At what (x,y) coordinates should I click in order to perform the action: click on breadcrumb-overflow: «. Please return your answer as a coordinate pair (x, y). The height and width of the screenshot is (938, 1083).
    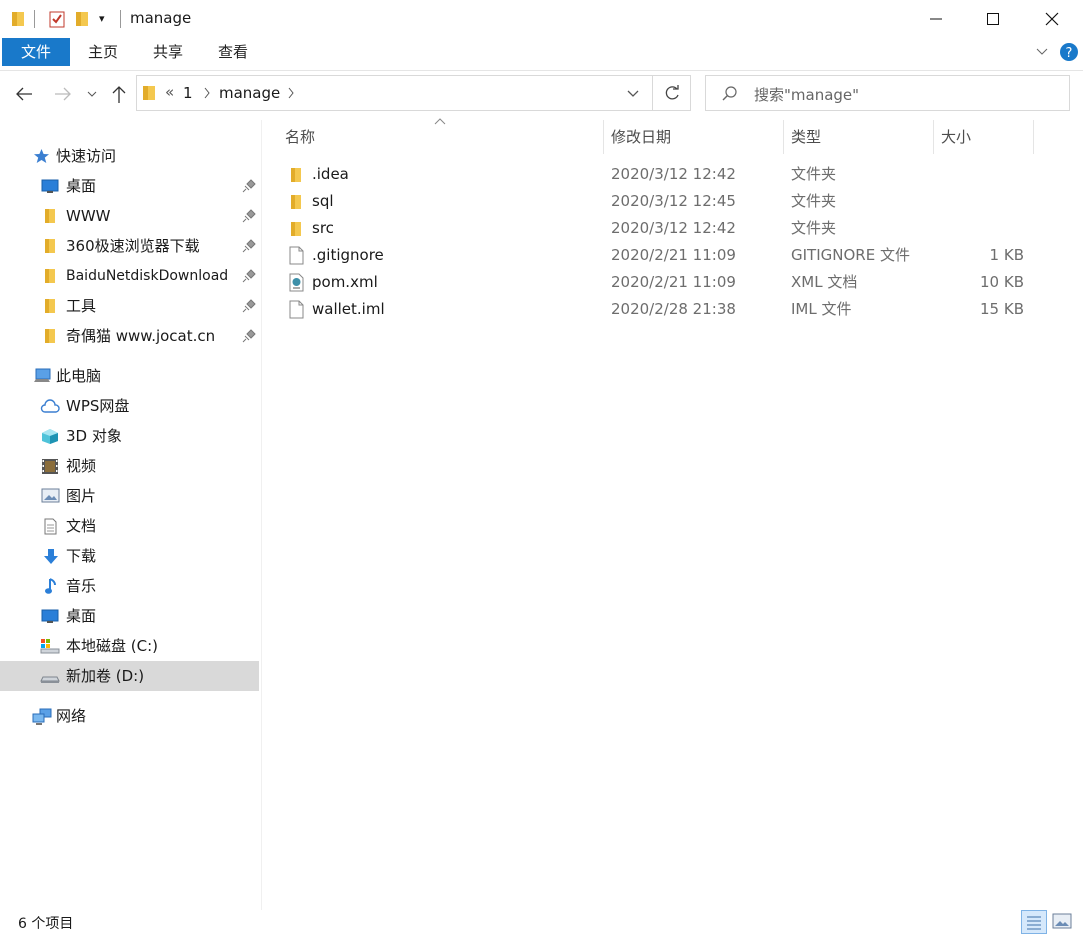
    Looking at the image, I should click on (169, 92).